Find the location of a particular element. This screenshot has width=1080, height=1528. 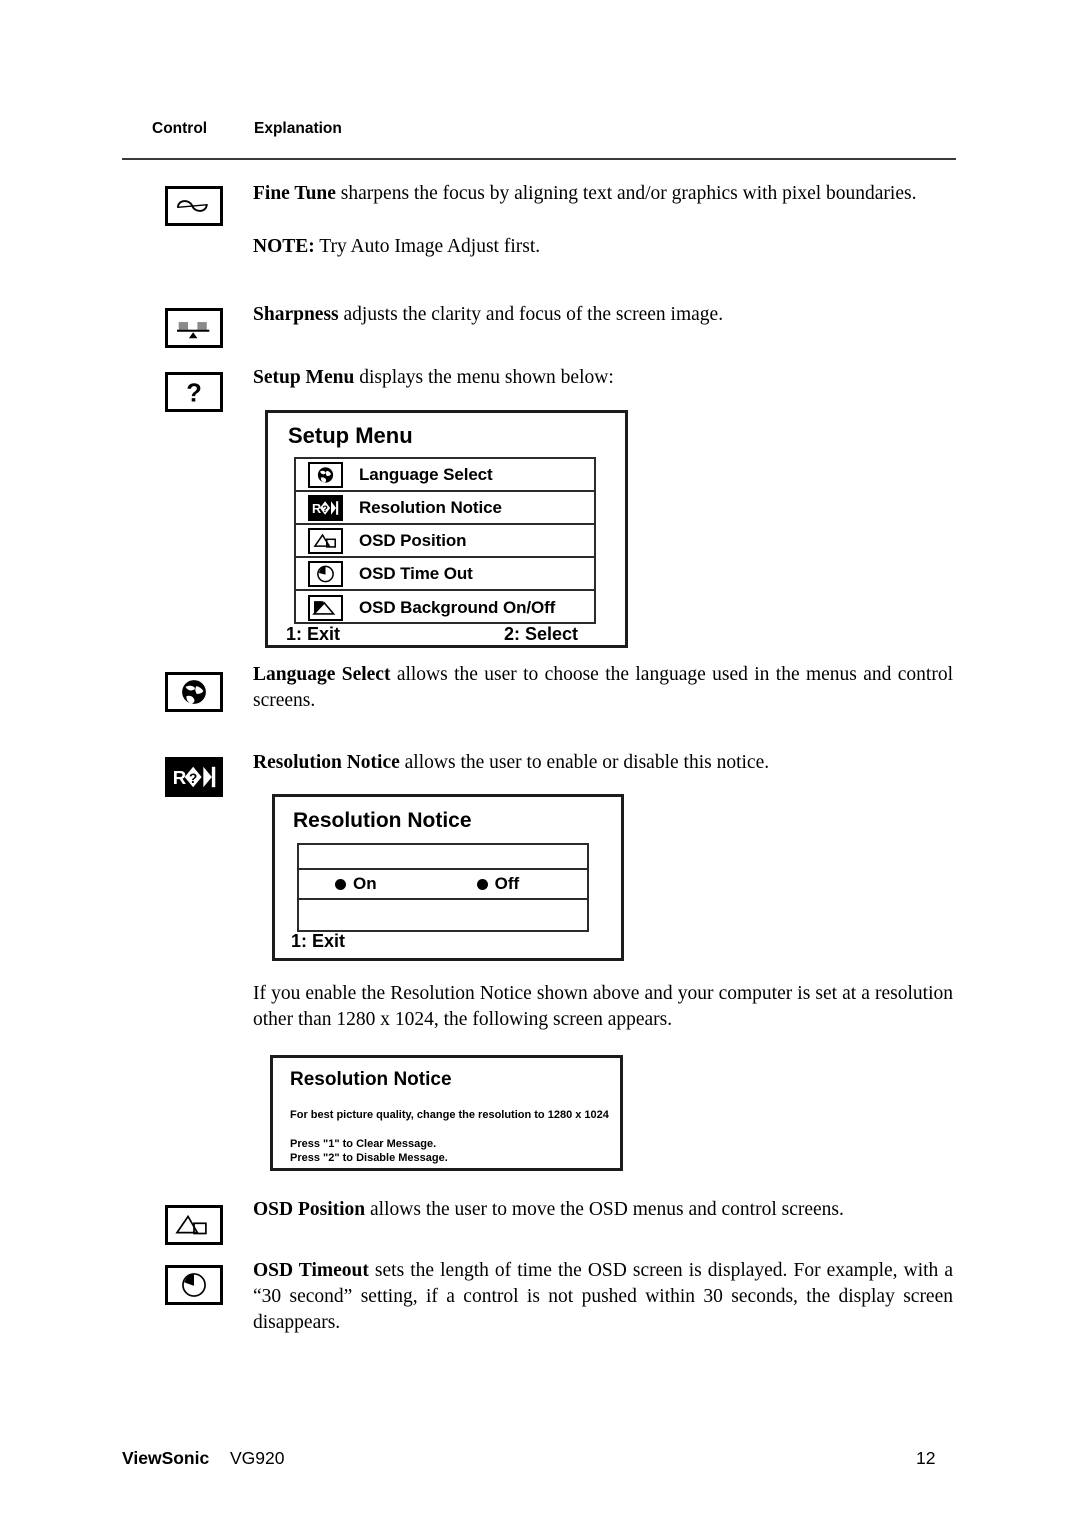

osd-menu-label: OSD Time Out is located at coordinates (416, 573).